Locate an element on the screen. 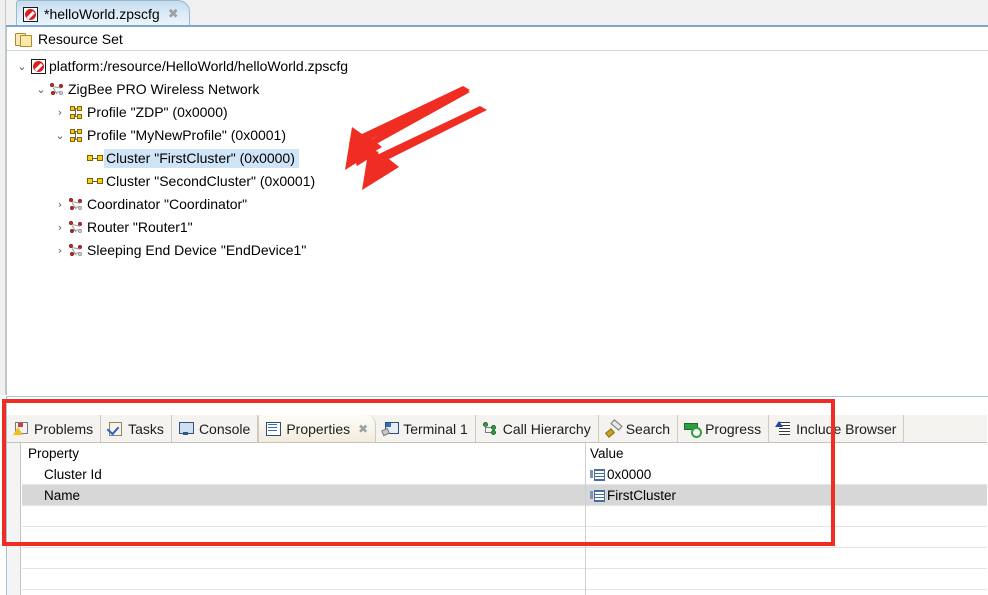 Image resolution: width=988 pixels, height=595 pixels. call-hierarchy-icon is located at coordinates (490, 428).